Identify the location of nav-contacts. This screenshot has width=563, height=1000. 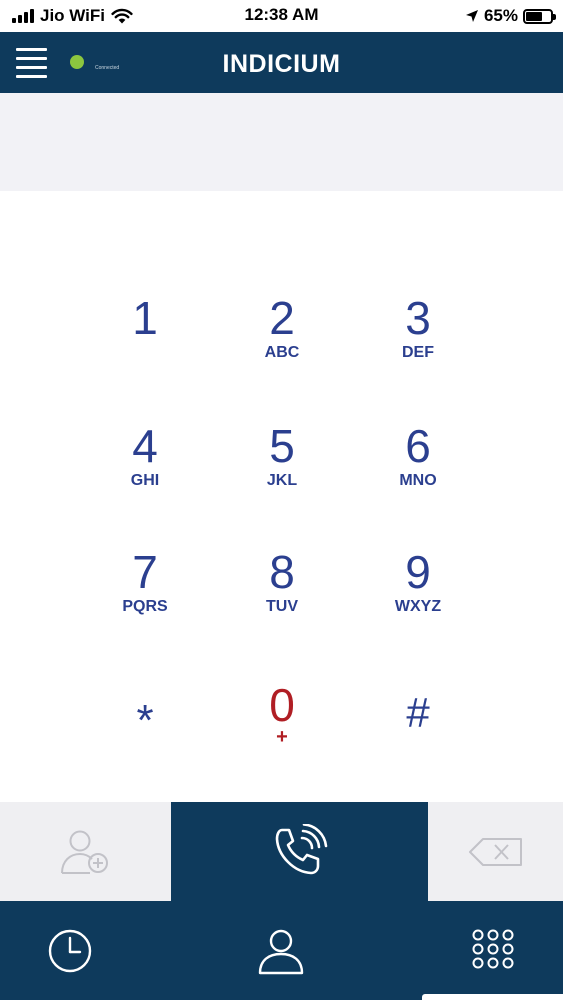
(281, 950).